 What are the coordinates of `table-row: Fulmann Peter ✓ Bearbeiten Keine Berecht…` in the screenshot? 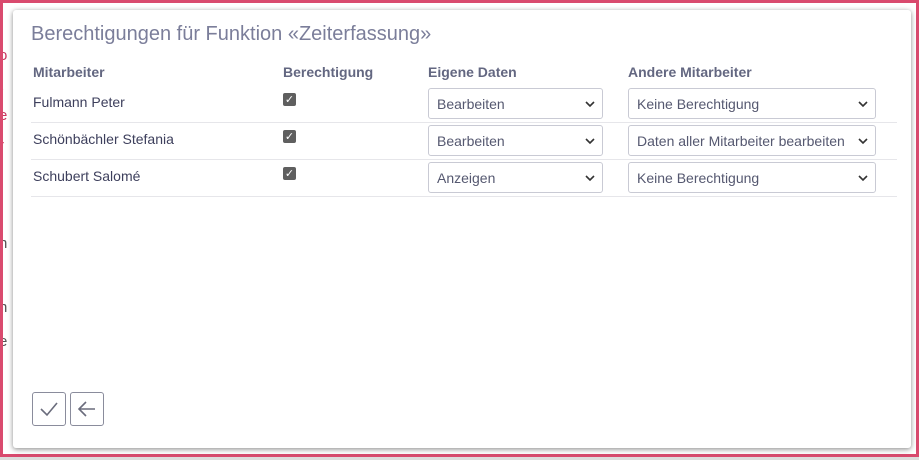 It's located at (464, 104).